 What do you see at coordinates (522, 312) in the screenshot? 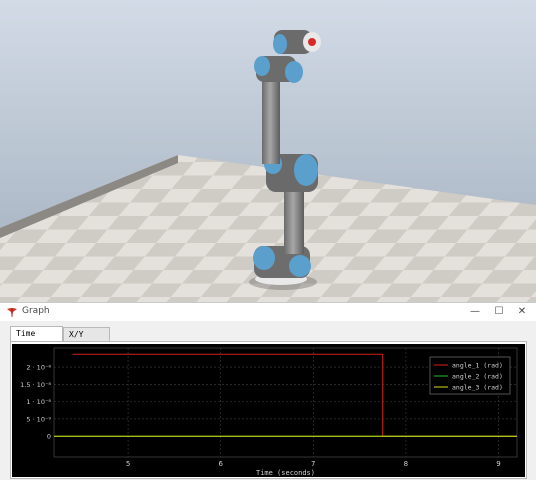
I see `close-button: ✕` at bounding box center [522, 312].